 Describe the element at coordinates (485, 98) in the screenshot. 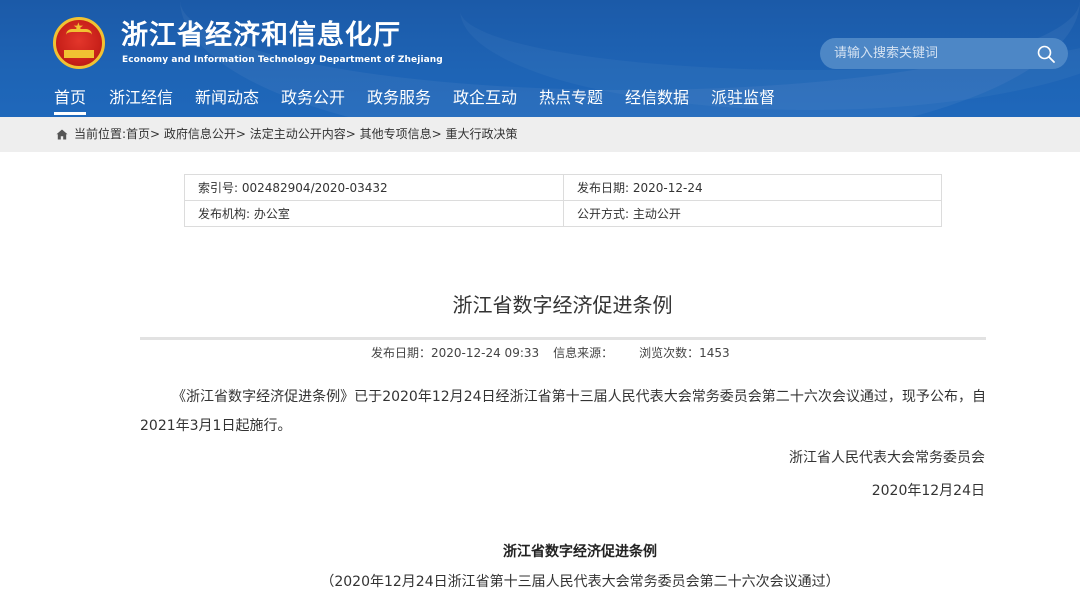

I see `nav-item-interaction: 政企互动` at that location.